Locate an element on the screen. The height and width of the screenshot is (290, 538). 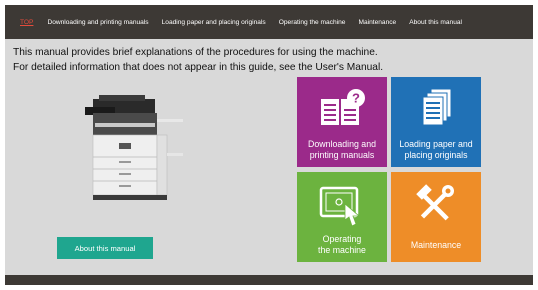
tile-label-line-1: Maintenance is located at coordinates (436, 245).